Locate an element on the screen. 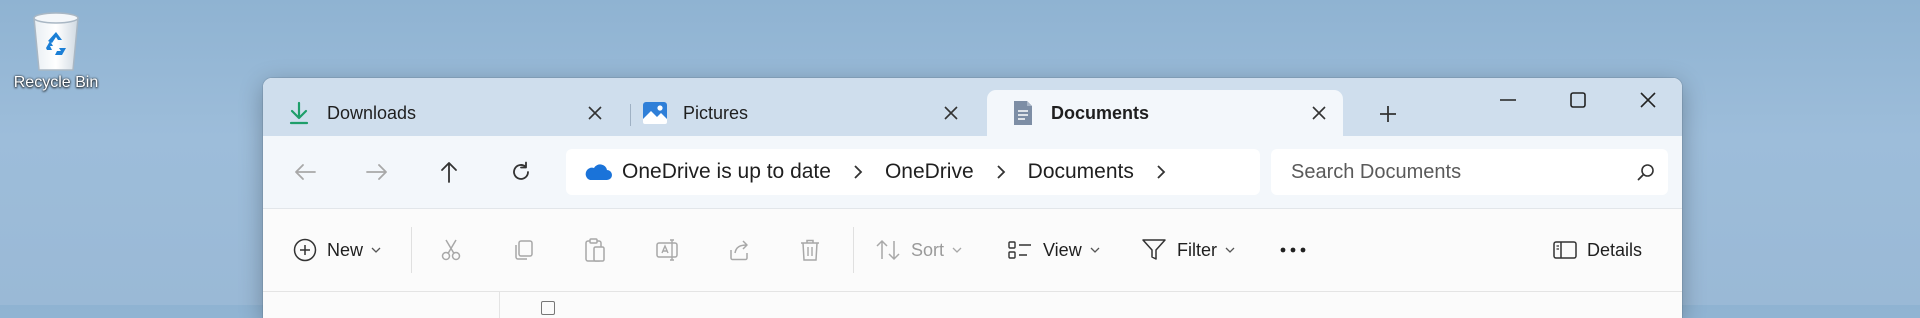 This screenshot has width=1920, height=318. maximize-icon is located at coordinates (1578, 100).